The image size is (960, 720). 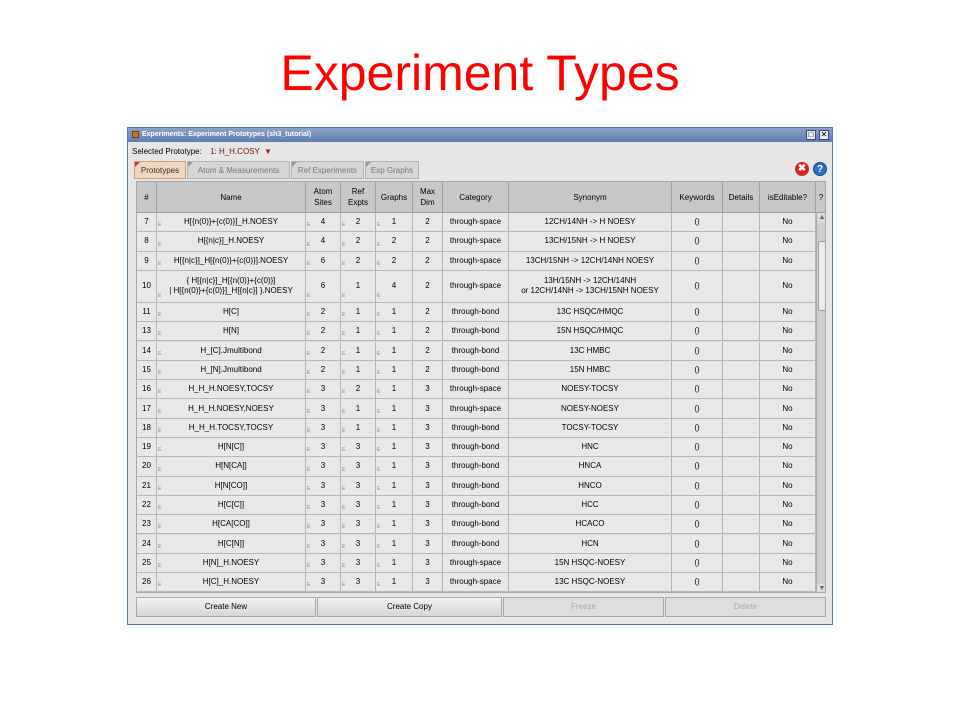 What do you see at coordinates (231, 332) in the screenshot?
I see `name-cell: H[N] E` at bounding box center [231, 332].